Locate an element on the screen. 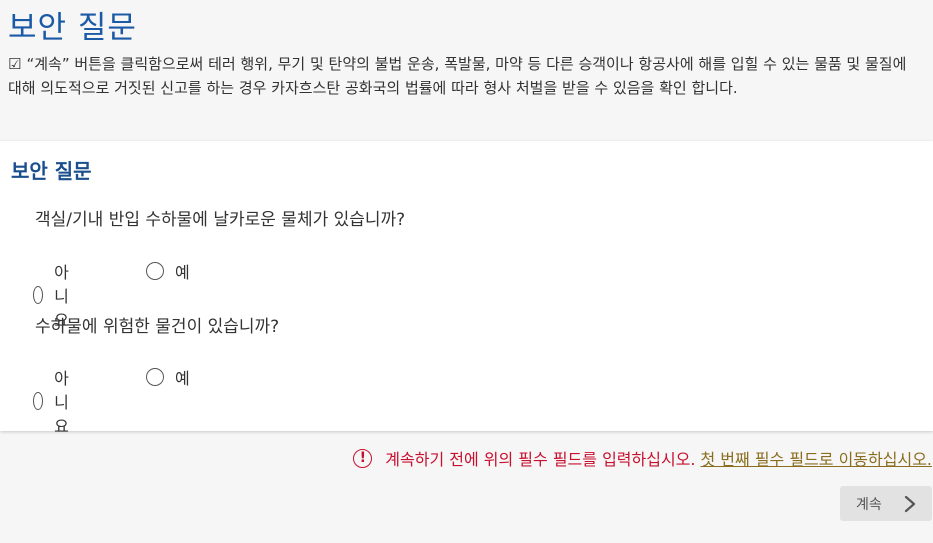 This screenshot has height=543, width=933. question-sharp-objects: 객실/기내 반입 수하물에 날카로운 물체가 있습니까? is located at coordinates (220, 220).